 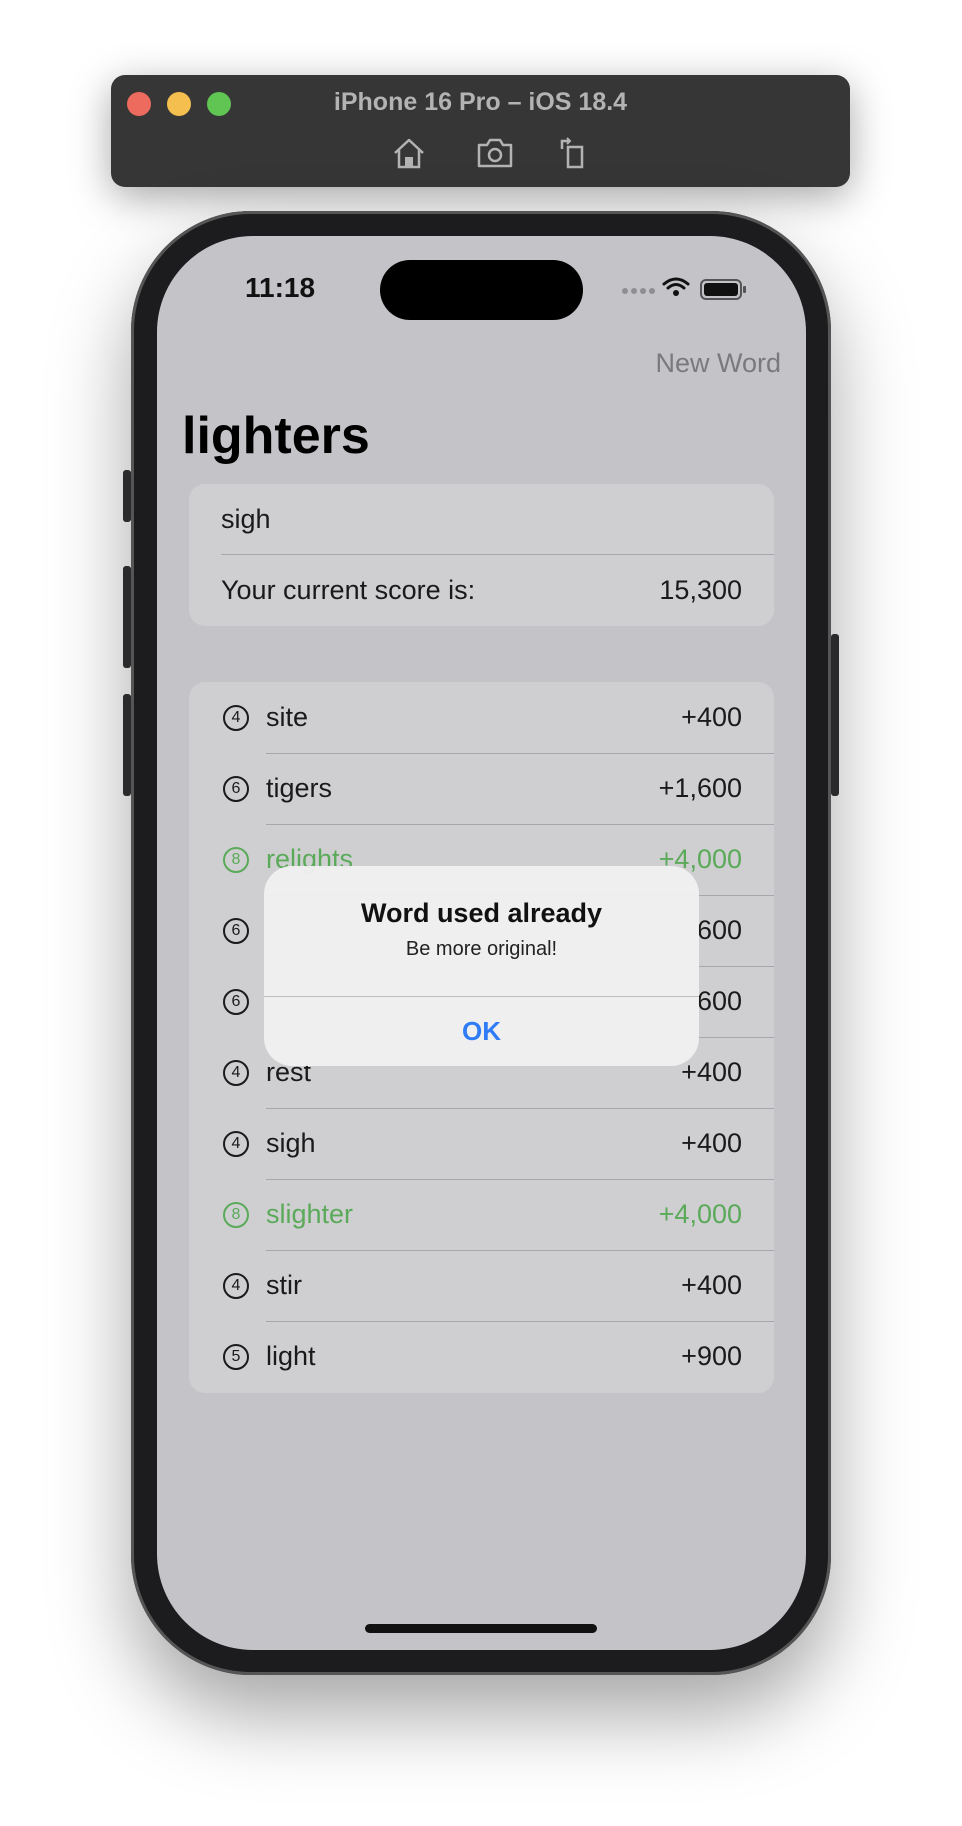 I want to click on new-word-button: New Word, so click(x=718, y=363).